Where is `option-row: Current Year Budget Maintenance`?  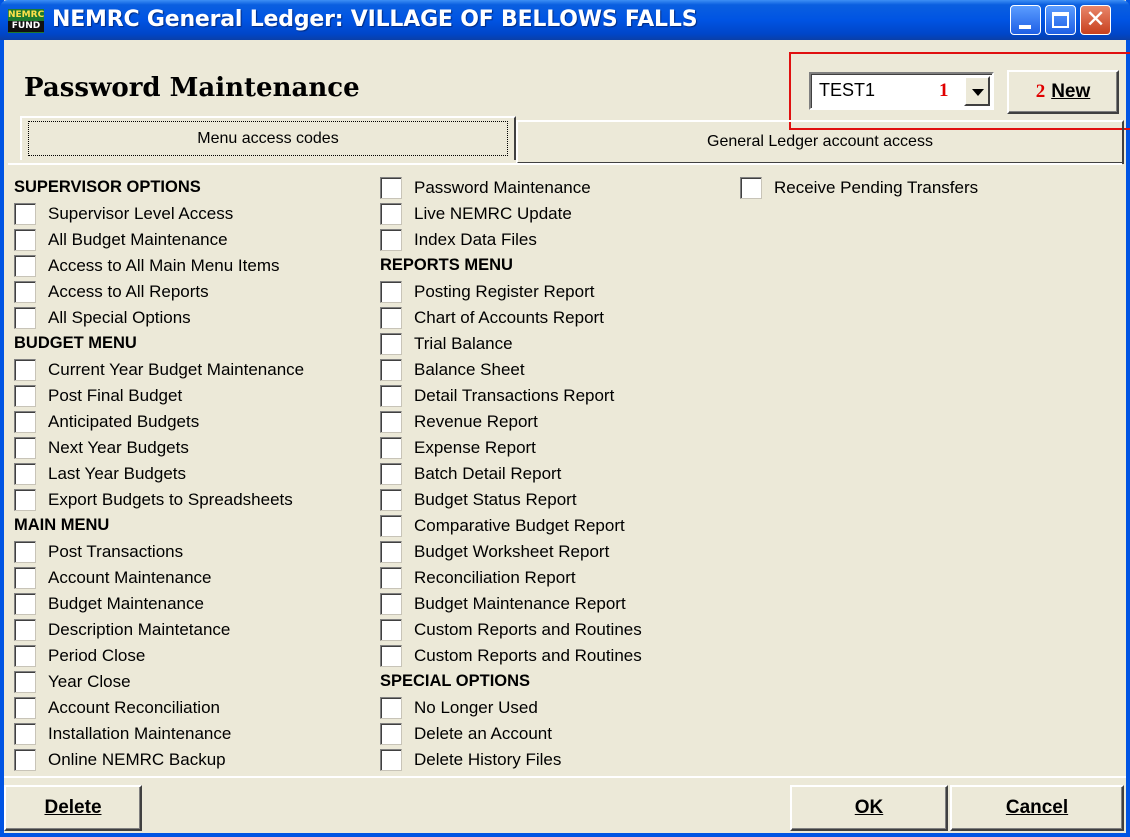 option-row: Current Year Budget Maintenance is located at coordinates (196, 370).